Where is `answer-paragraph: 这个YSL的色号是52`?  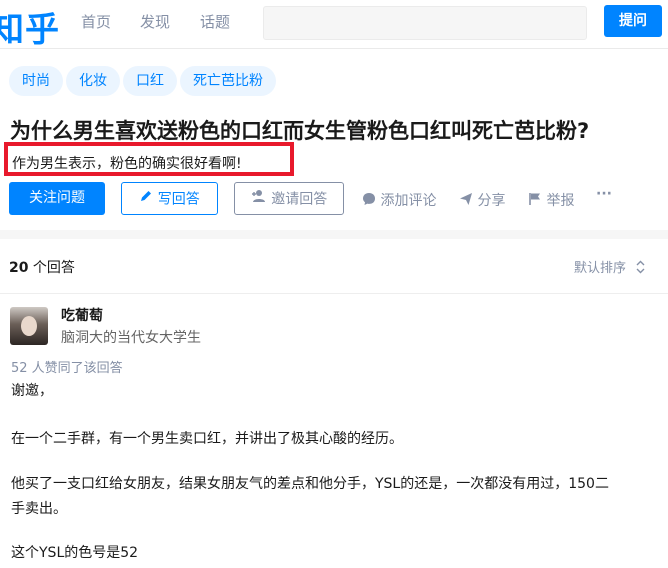
answer-paragraph: 这个YSL的色号是52 is located at coordinates (75, 553).